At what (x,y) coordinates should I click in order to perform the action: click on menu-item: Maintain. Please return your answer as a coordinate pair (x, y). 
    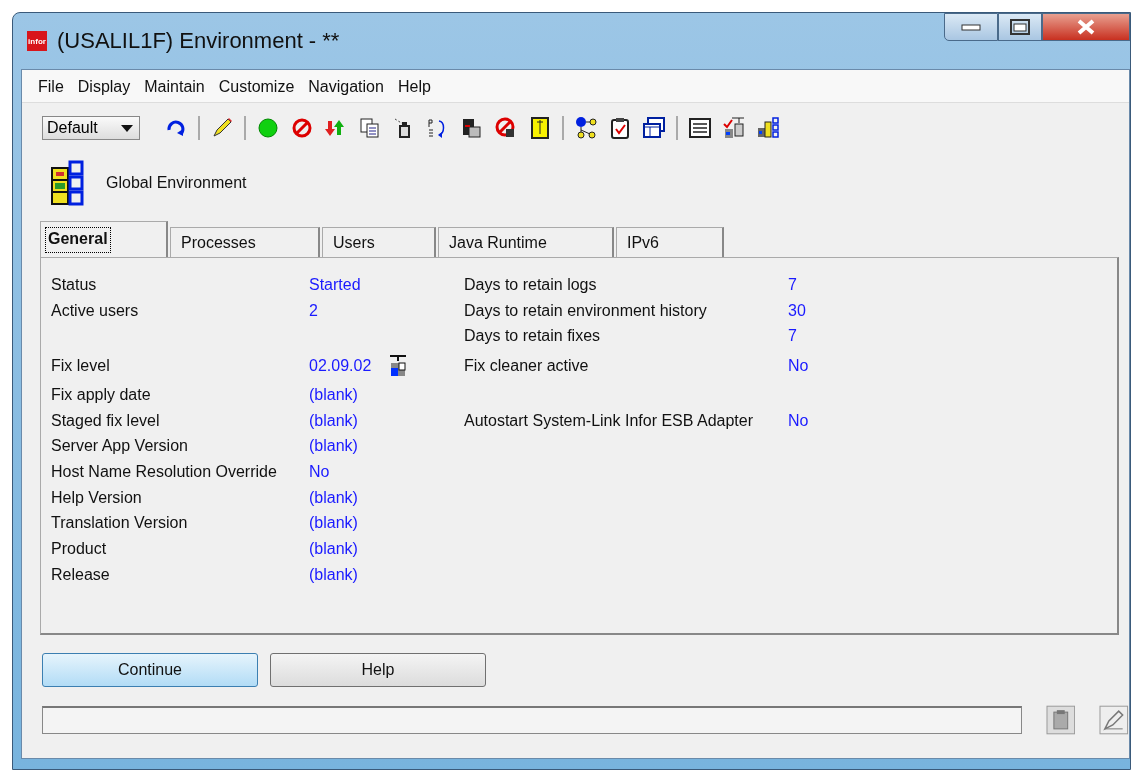
    Looking at the image, I should click on (175, 90).